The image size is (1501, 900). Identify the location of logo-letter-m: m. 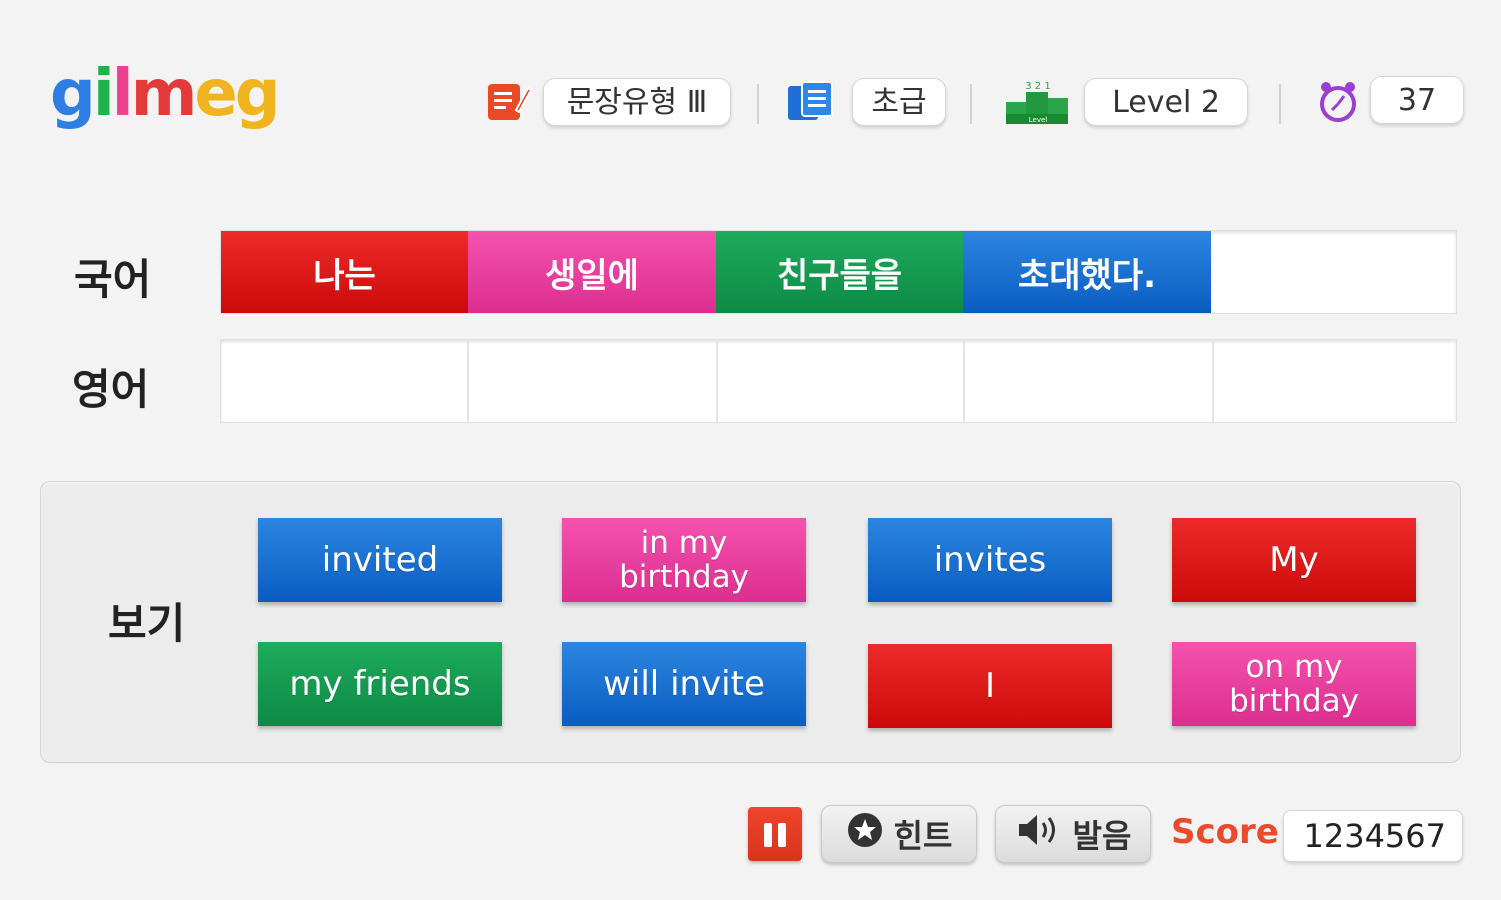
(164, 94).